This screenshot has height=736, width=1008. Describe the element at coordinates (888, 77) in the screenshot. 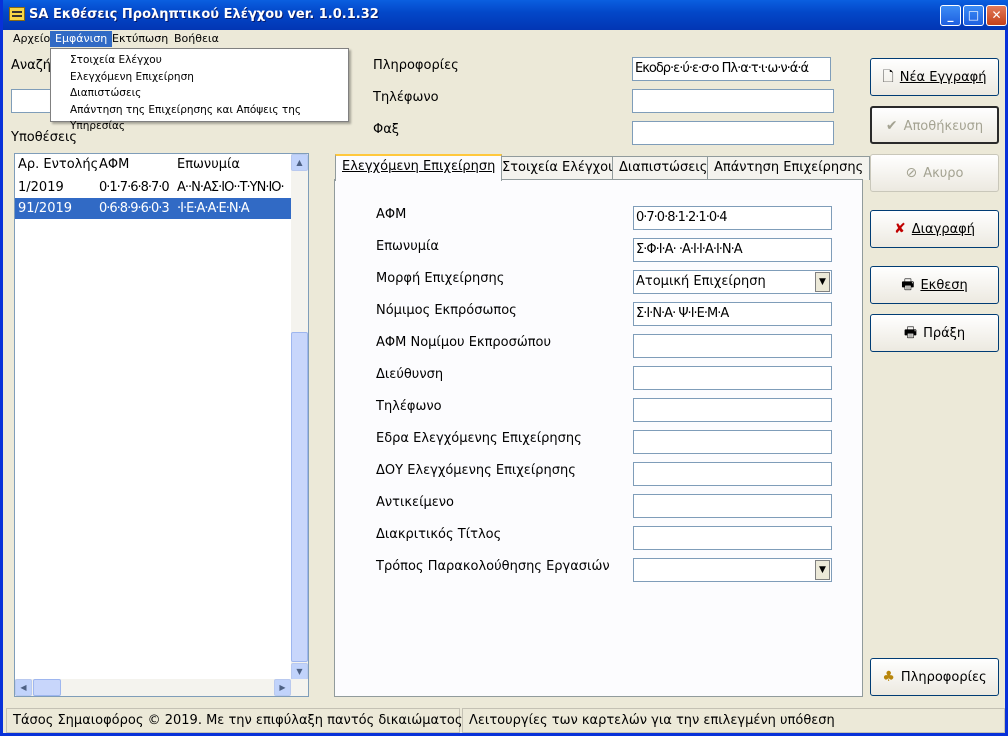

I see `new-document-icon: 🗋` at that location.